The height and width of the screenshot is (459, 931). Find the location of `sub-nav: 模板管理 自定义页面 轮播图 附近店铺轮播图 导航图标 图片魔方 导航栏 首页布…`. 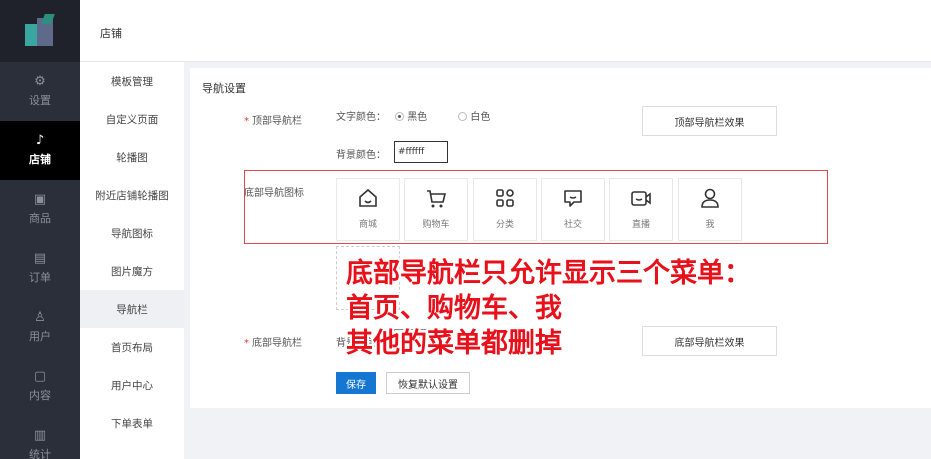

sub-nav: 模板管理 自定义页面 轮播图 附近店铺轮播图 导航图标 图片魔方 导航栏 首页布… is located at coordinates (132, 260).